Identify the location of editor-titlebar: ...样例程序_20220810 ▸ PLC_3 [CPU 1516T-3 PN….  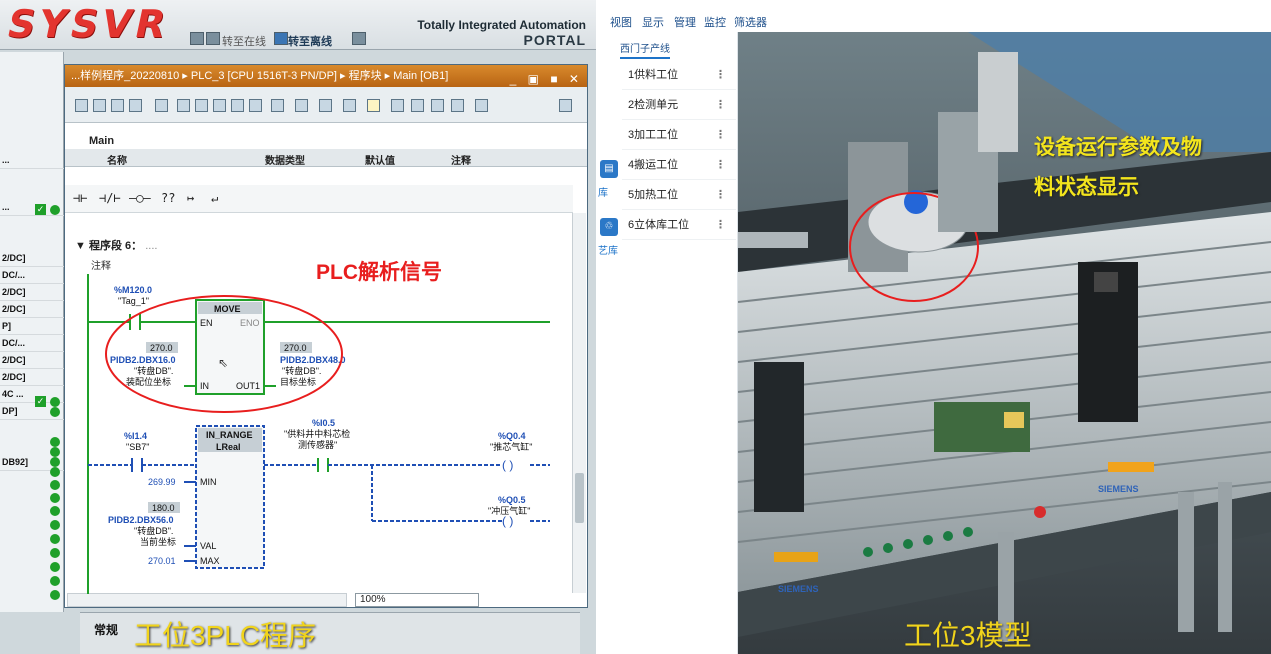
(326, 76).